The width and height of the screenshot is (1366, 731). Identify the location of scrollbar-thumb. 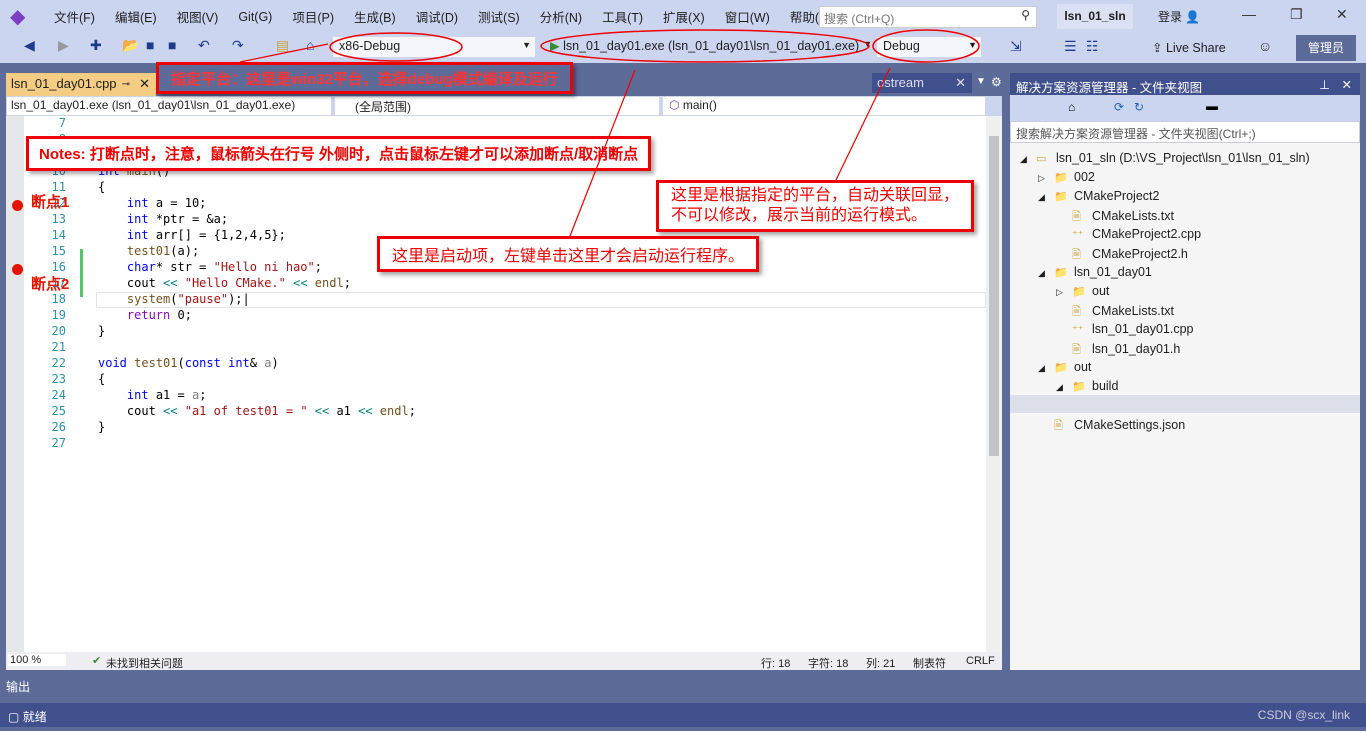
(994, 296).